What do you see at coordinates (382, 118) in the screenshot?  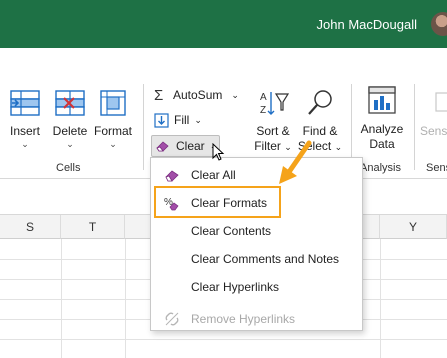 I see `analyze-data-button: Analyze Data` at bounding box center [382, 118].